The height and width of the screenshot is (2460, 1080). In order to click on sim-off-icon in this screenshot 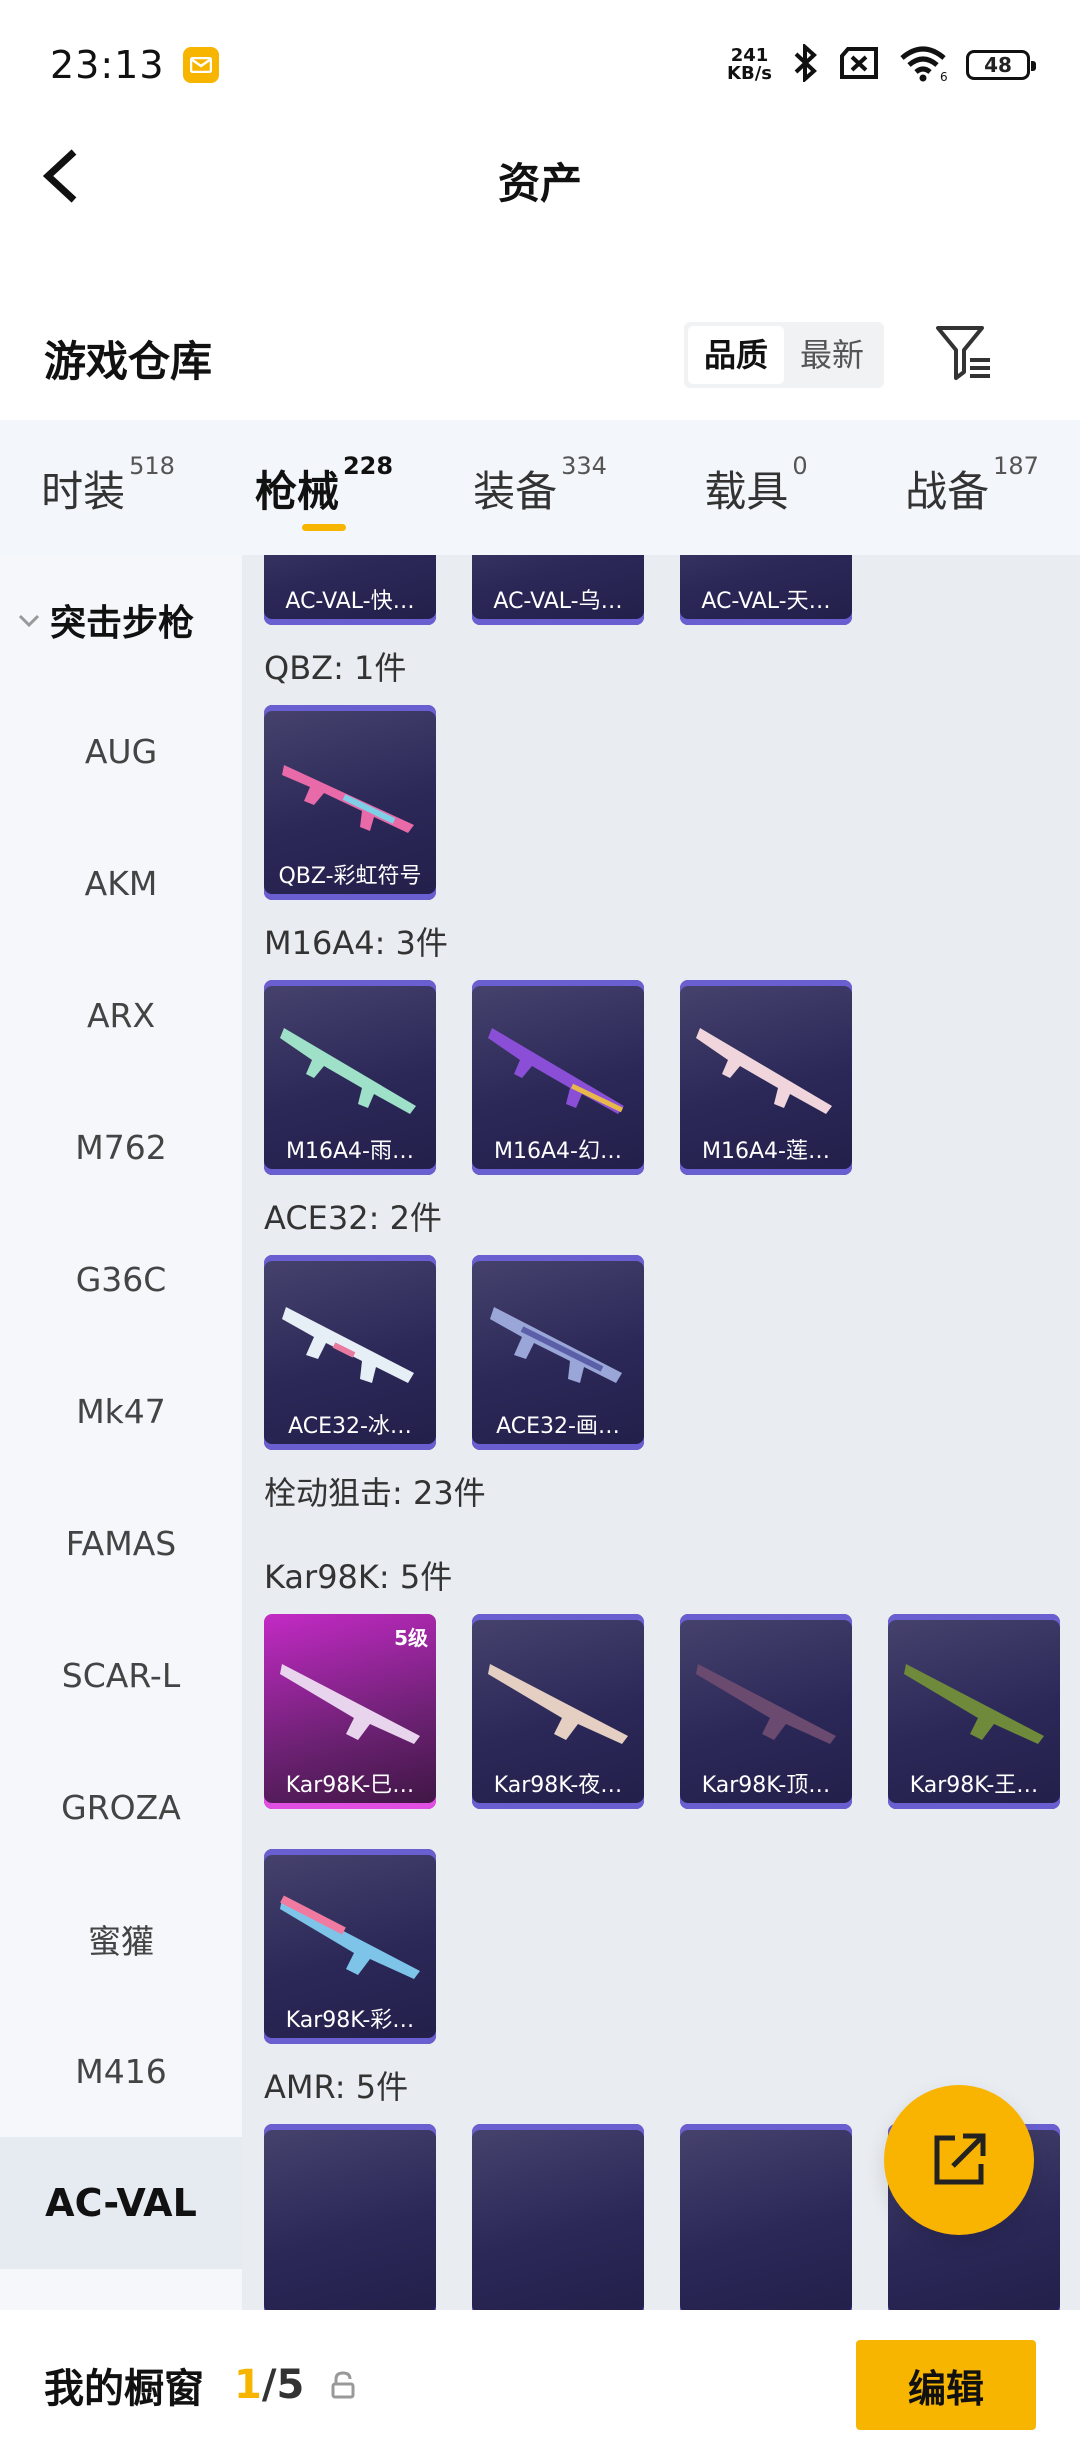, I will do `click(859, 65)`.